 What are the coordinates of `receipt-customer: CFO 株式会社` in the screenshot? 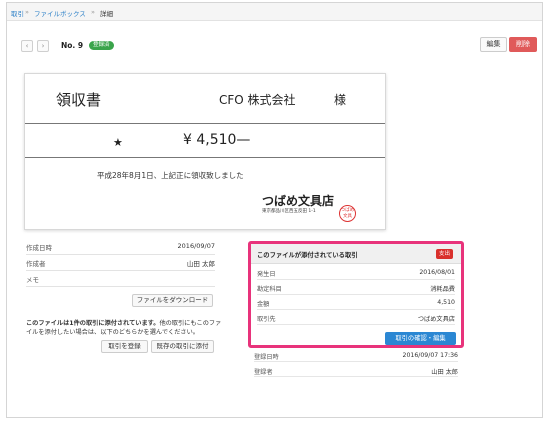 It's located at (257, 100).